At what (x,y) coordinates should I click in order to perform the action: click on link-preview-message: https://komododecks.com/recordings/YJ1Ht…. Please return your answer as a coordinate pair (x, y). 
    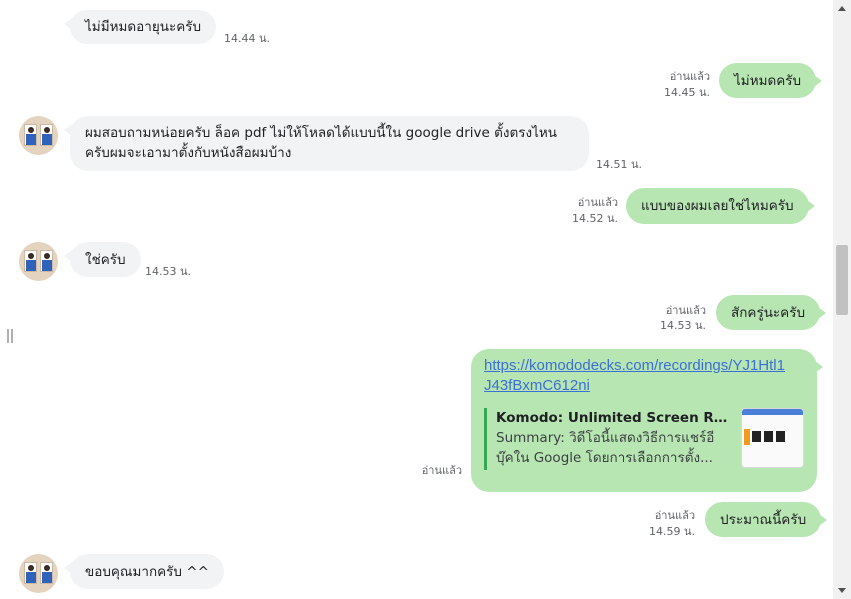
    Looking at the image, I should click on (647, 420).